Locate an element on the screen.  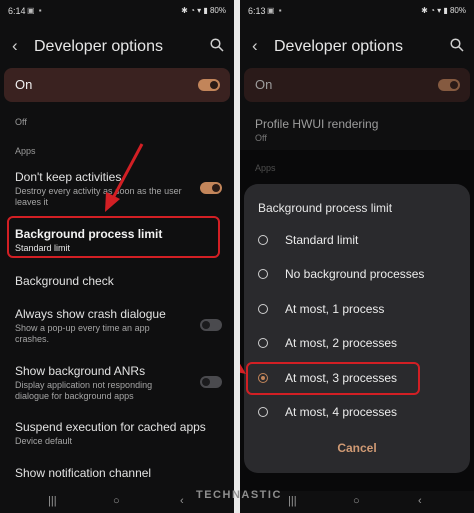
option-no-background: No background processes is located at coordinates (357, 274).